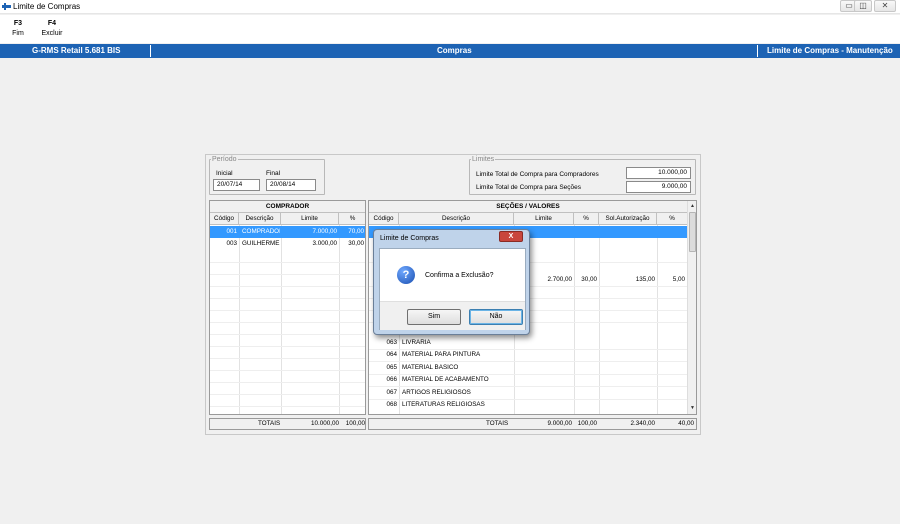  Describe the element at coordinates (224, 173) in the screenshot. I see `inicial-label: Inicial` at that location.